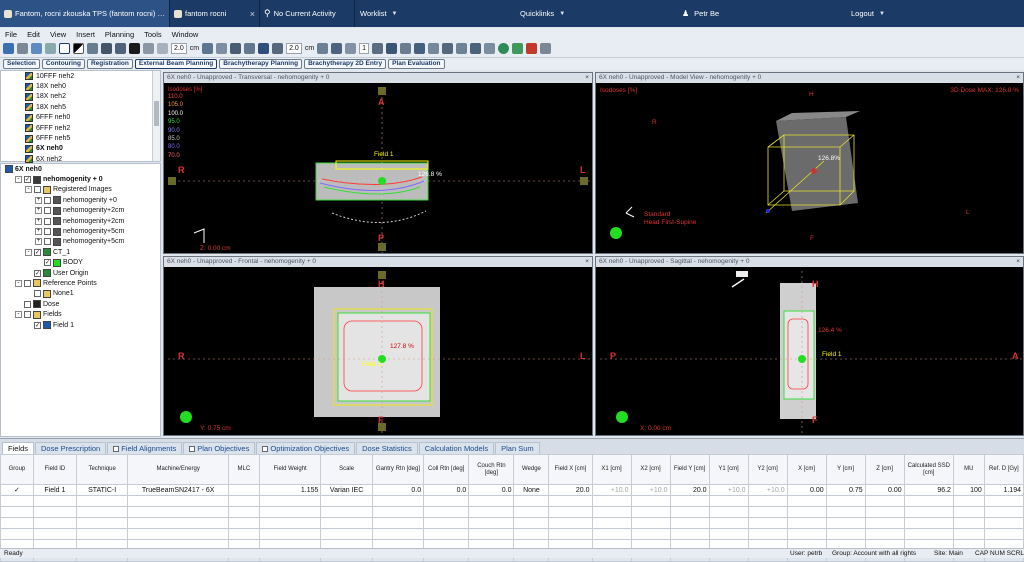 This screenshot has width=1024, height=562. Describe the element at coordinates (176, 64) in the screenshot. I see `workspace-external-beam-planning: External Beam Planning` at that location.